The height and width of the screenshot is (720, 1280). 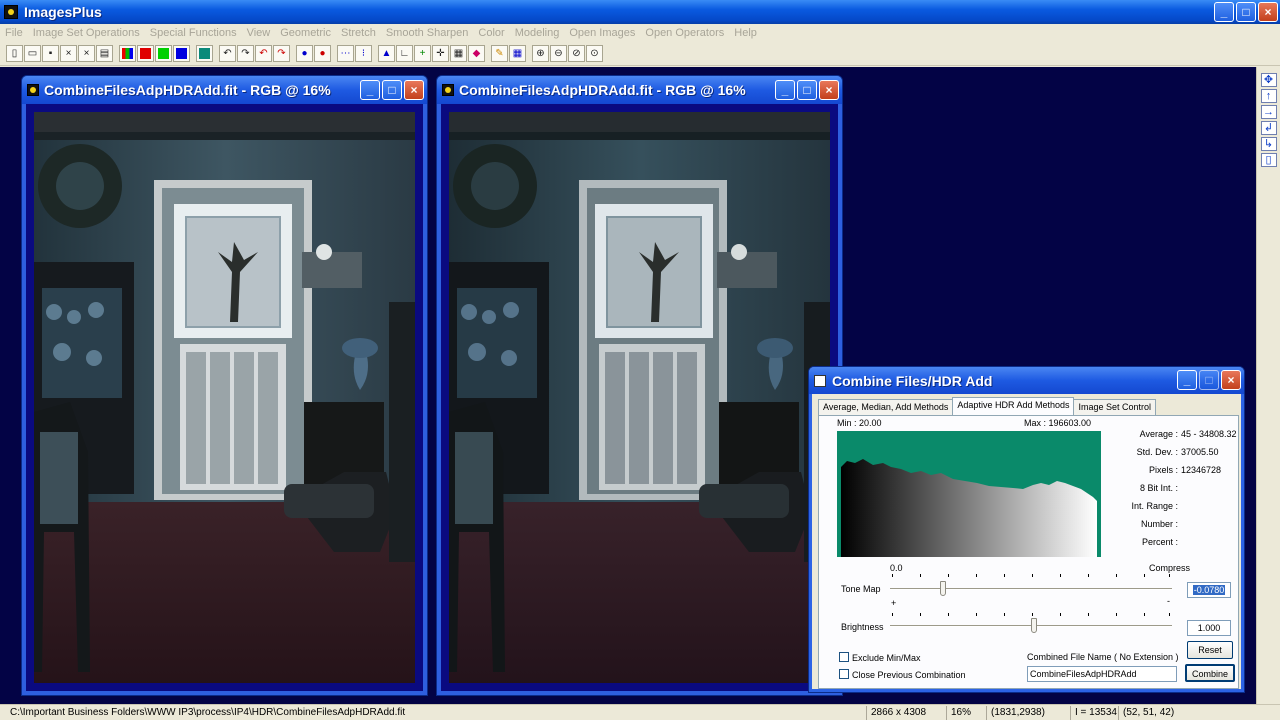 I want to click on redo-all-icon: ↷, so click(x=281, y=53).